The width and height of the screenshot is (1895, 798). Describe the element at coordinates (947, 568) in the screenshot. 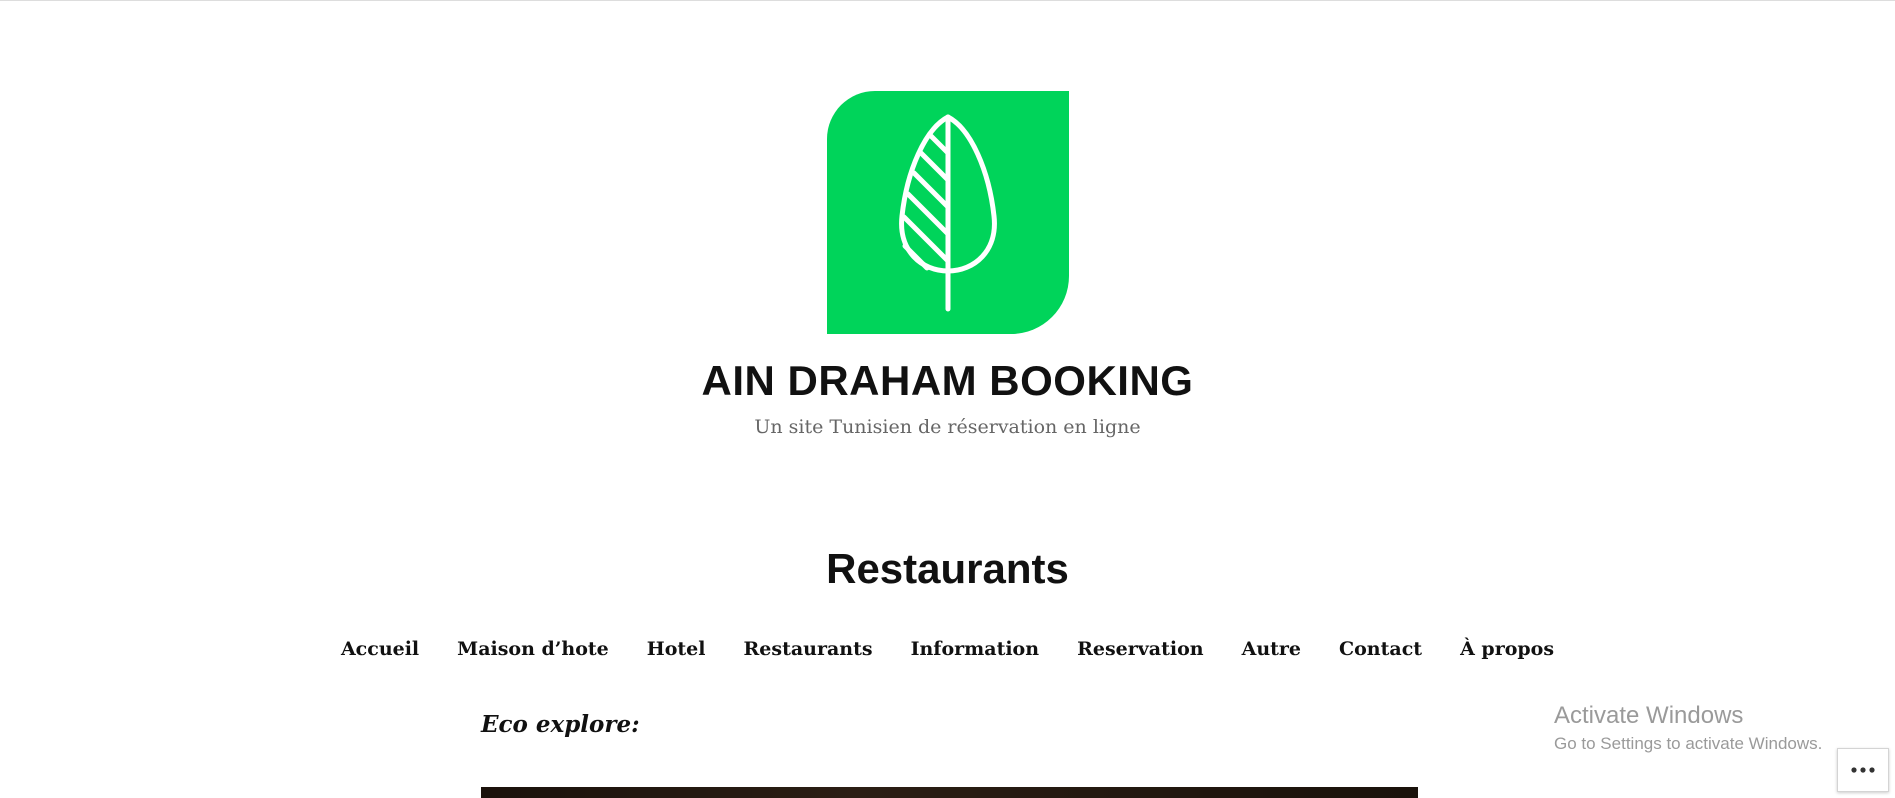

I see `page-title: Restaurants` at that location.